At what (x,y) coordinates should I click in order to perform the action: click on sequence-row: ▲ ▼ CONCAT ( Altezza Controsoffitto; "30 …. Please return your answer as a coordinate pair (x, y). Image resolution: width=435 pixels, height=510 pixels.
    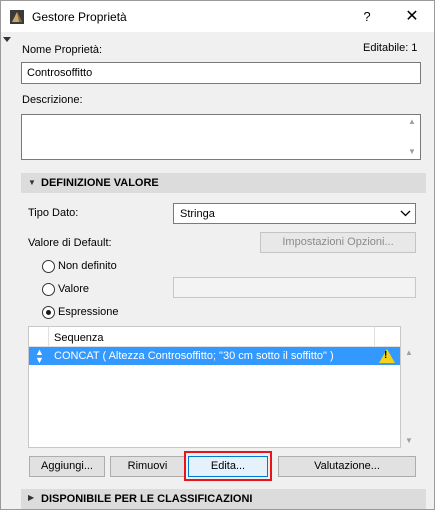
    Looking at the image, I should click on (214, 356).